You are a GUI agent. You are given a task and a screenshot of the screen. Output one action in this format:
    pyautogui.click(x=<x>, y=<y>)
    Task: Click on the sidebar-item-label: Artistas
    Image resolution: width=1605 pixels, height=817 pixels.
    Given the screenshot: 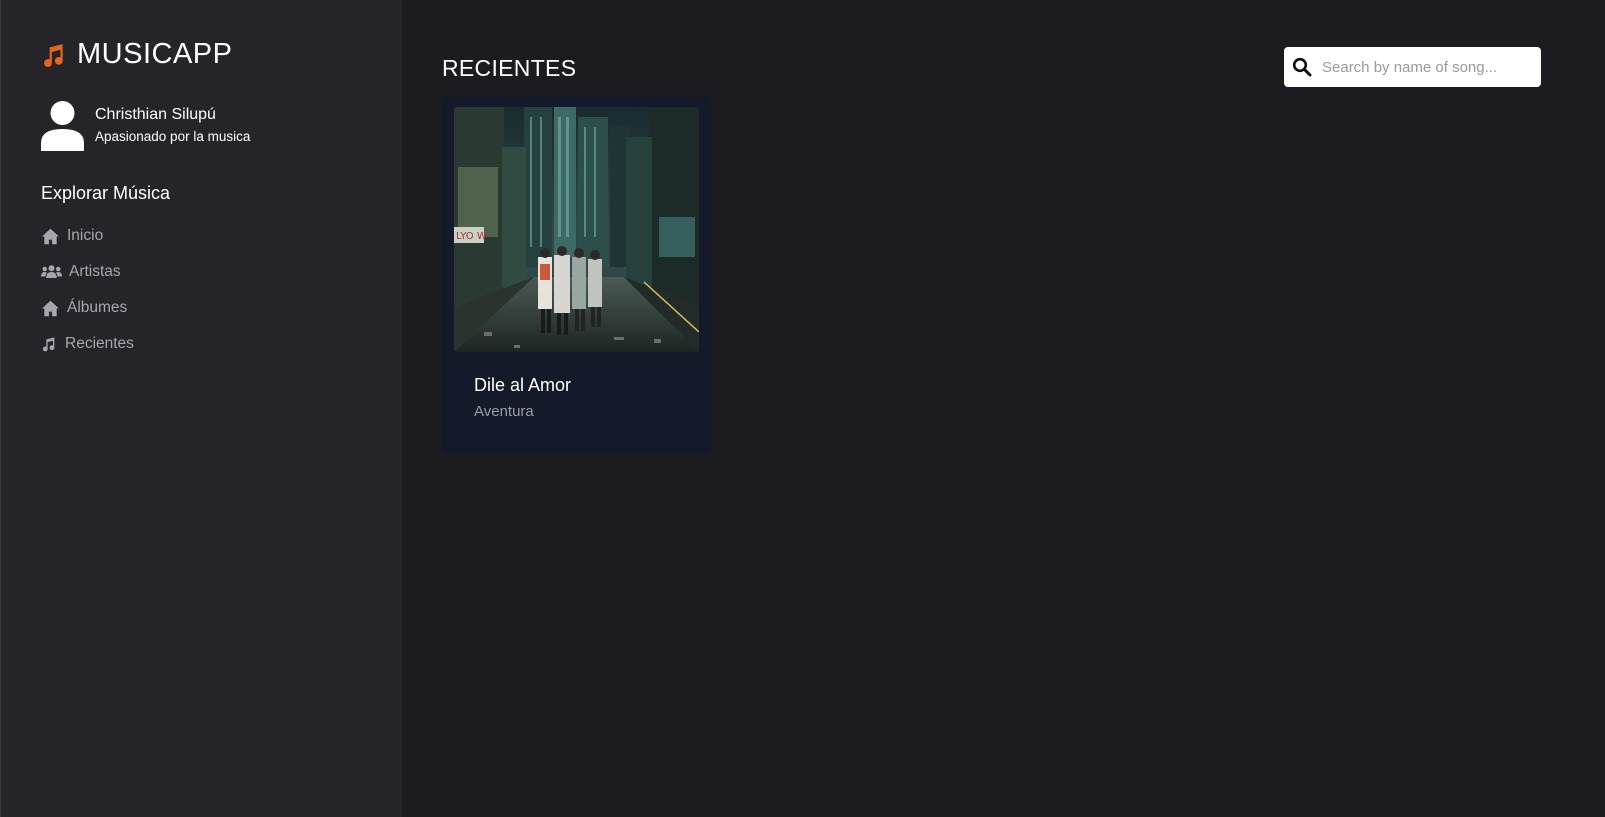 What is the action you would take?
    pyautogui.click(x=95, y=271)
    